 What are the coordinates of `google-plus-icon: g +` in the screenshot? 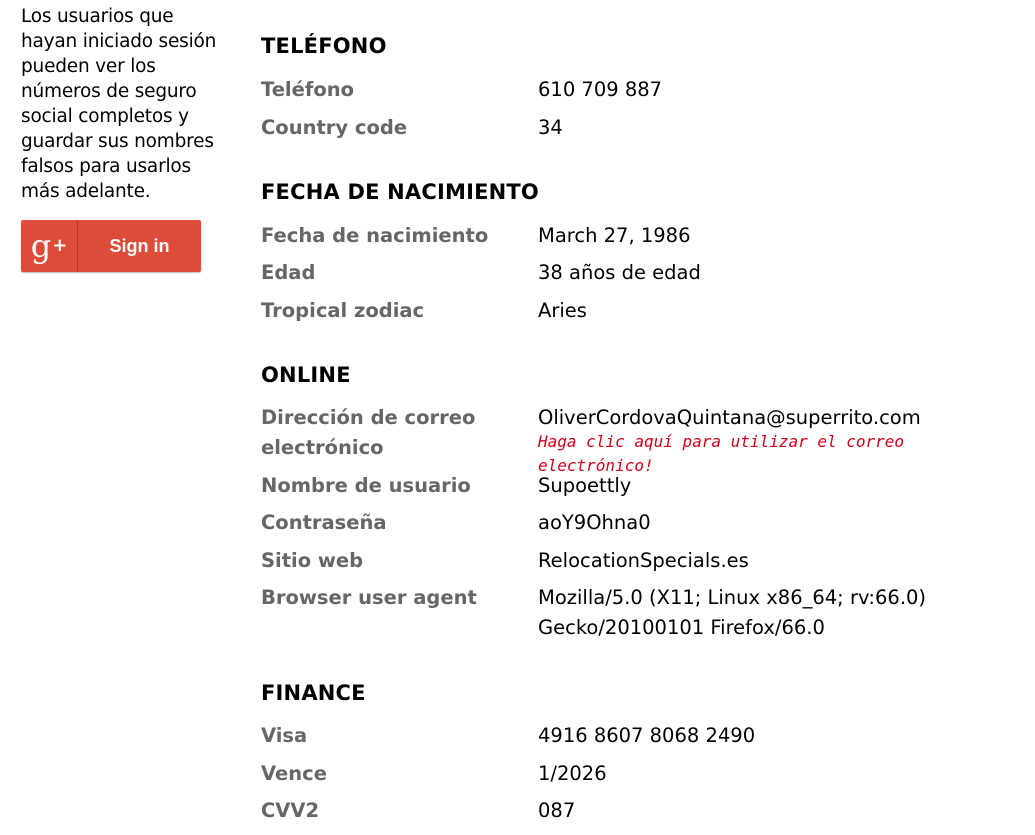 It's located at (49, 246).